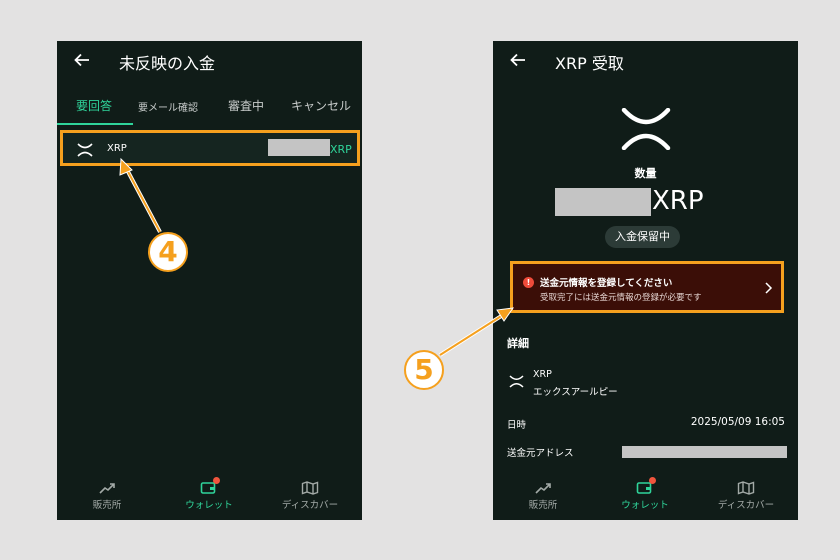  What do you see at coordinates (424, 370) in the screenshot?
I see `step-badge-5: 5` at bounding box center [424, 370].